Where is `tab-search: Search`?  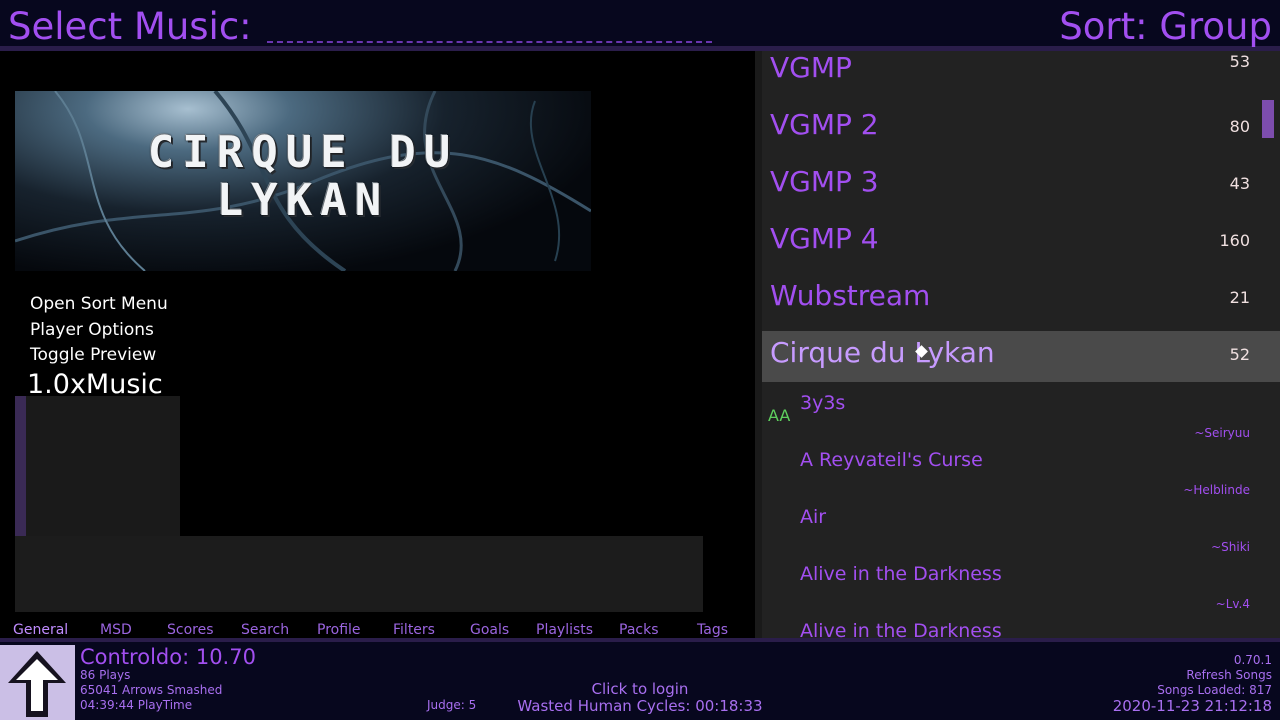 tab-search: Search is located at coordinates (265, 630).